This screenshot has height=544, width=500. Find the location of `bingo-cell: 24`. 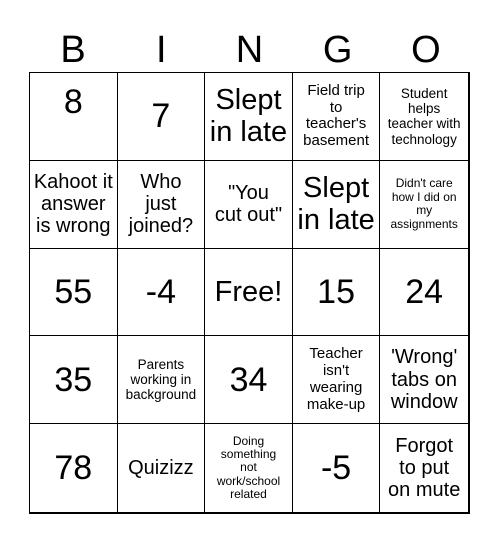

bingo-cell: 24 is located at coordinates (424, 293).